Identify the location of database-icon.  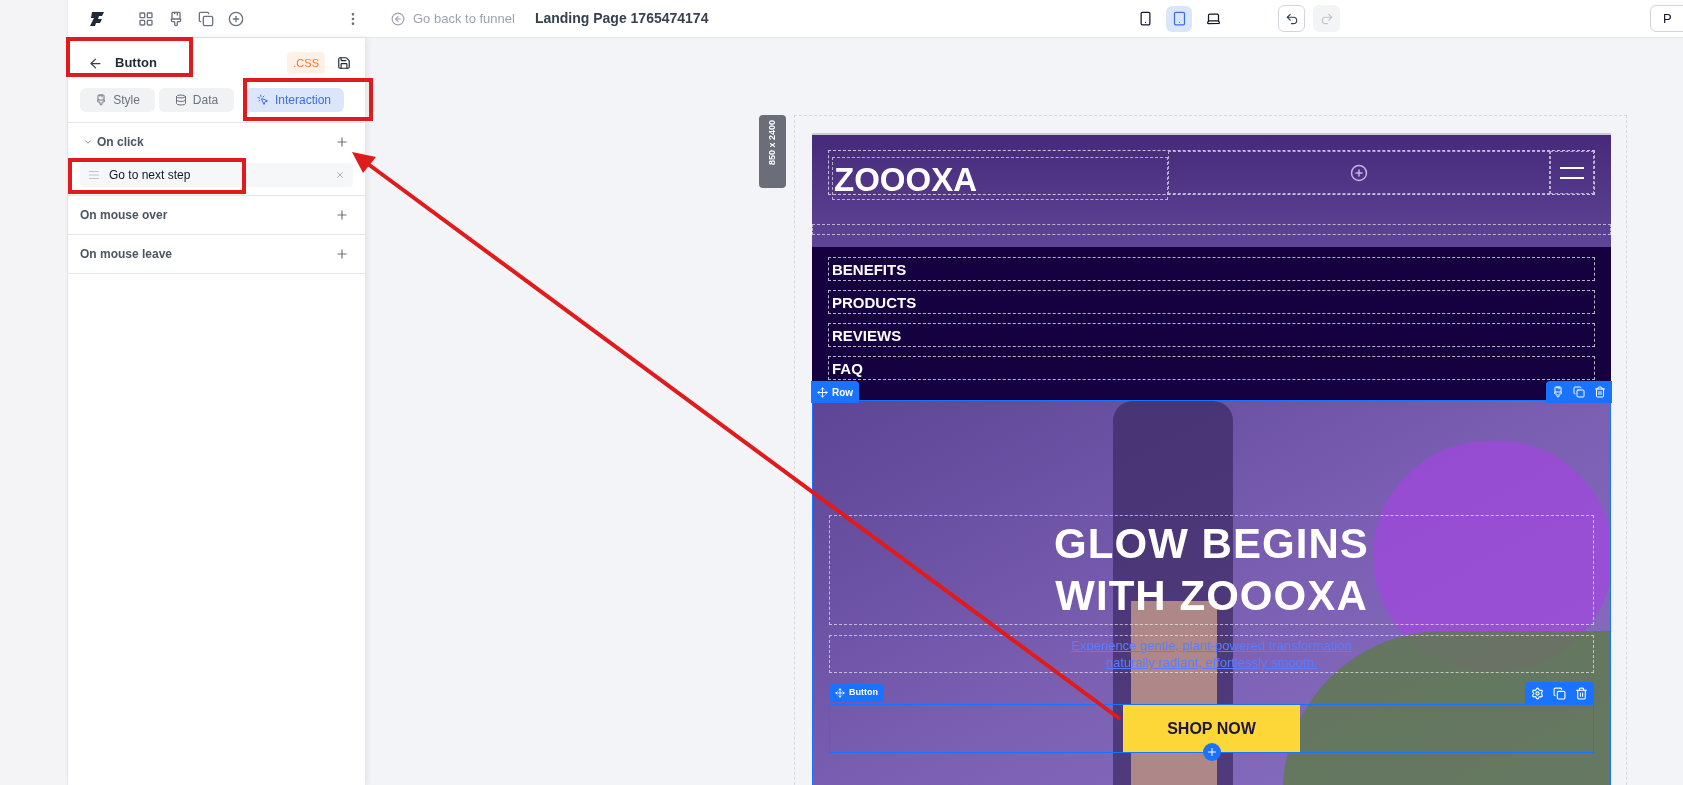
(180, 100).